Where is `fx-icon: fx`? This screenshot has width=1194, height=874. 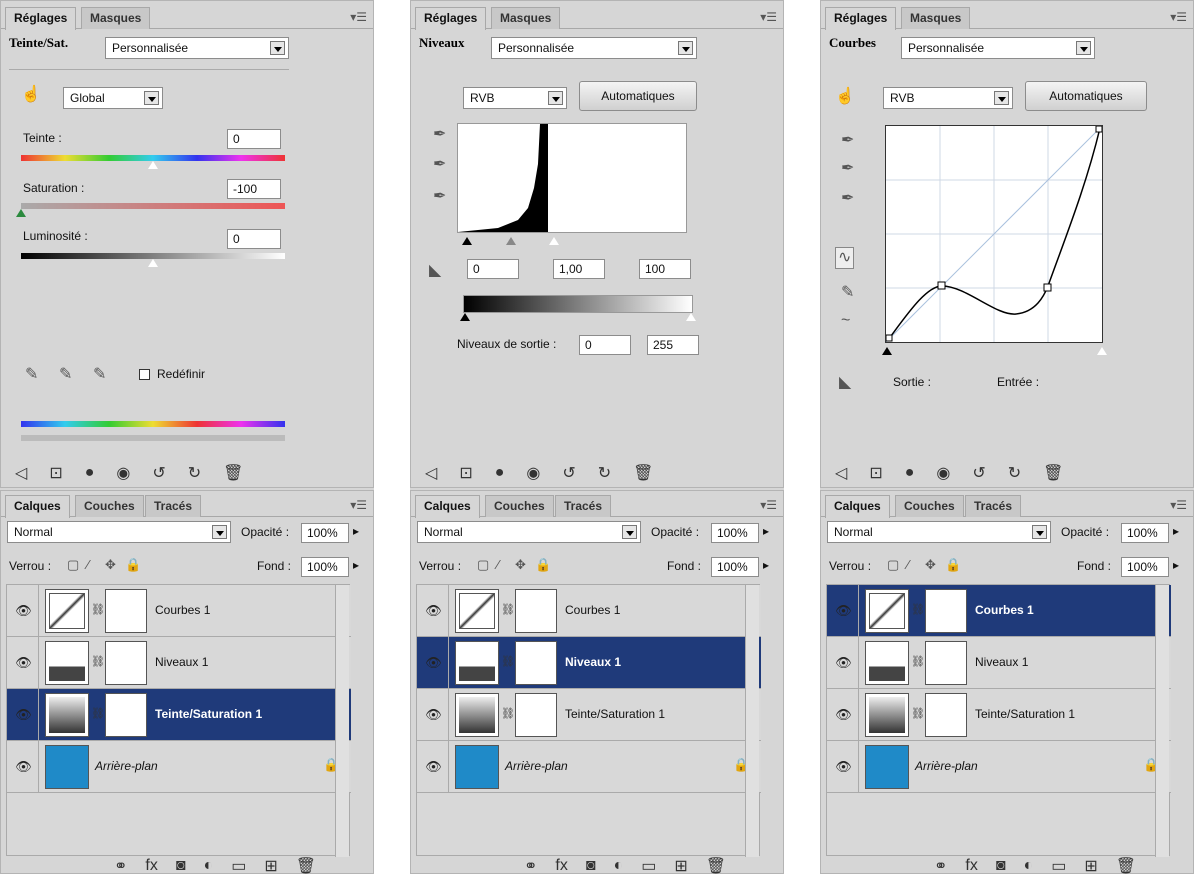 fx-icon: fx is located at coordinates (971, 865).